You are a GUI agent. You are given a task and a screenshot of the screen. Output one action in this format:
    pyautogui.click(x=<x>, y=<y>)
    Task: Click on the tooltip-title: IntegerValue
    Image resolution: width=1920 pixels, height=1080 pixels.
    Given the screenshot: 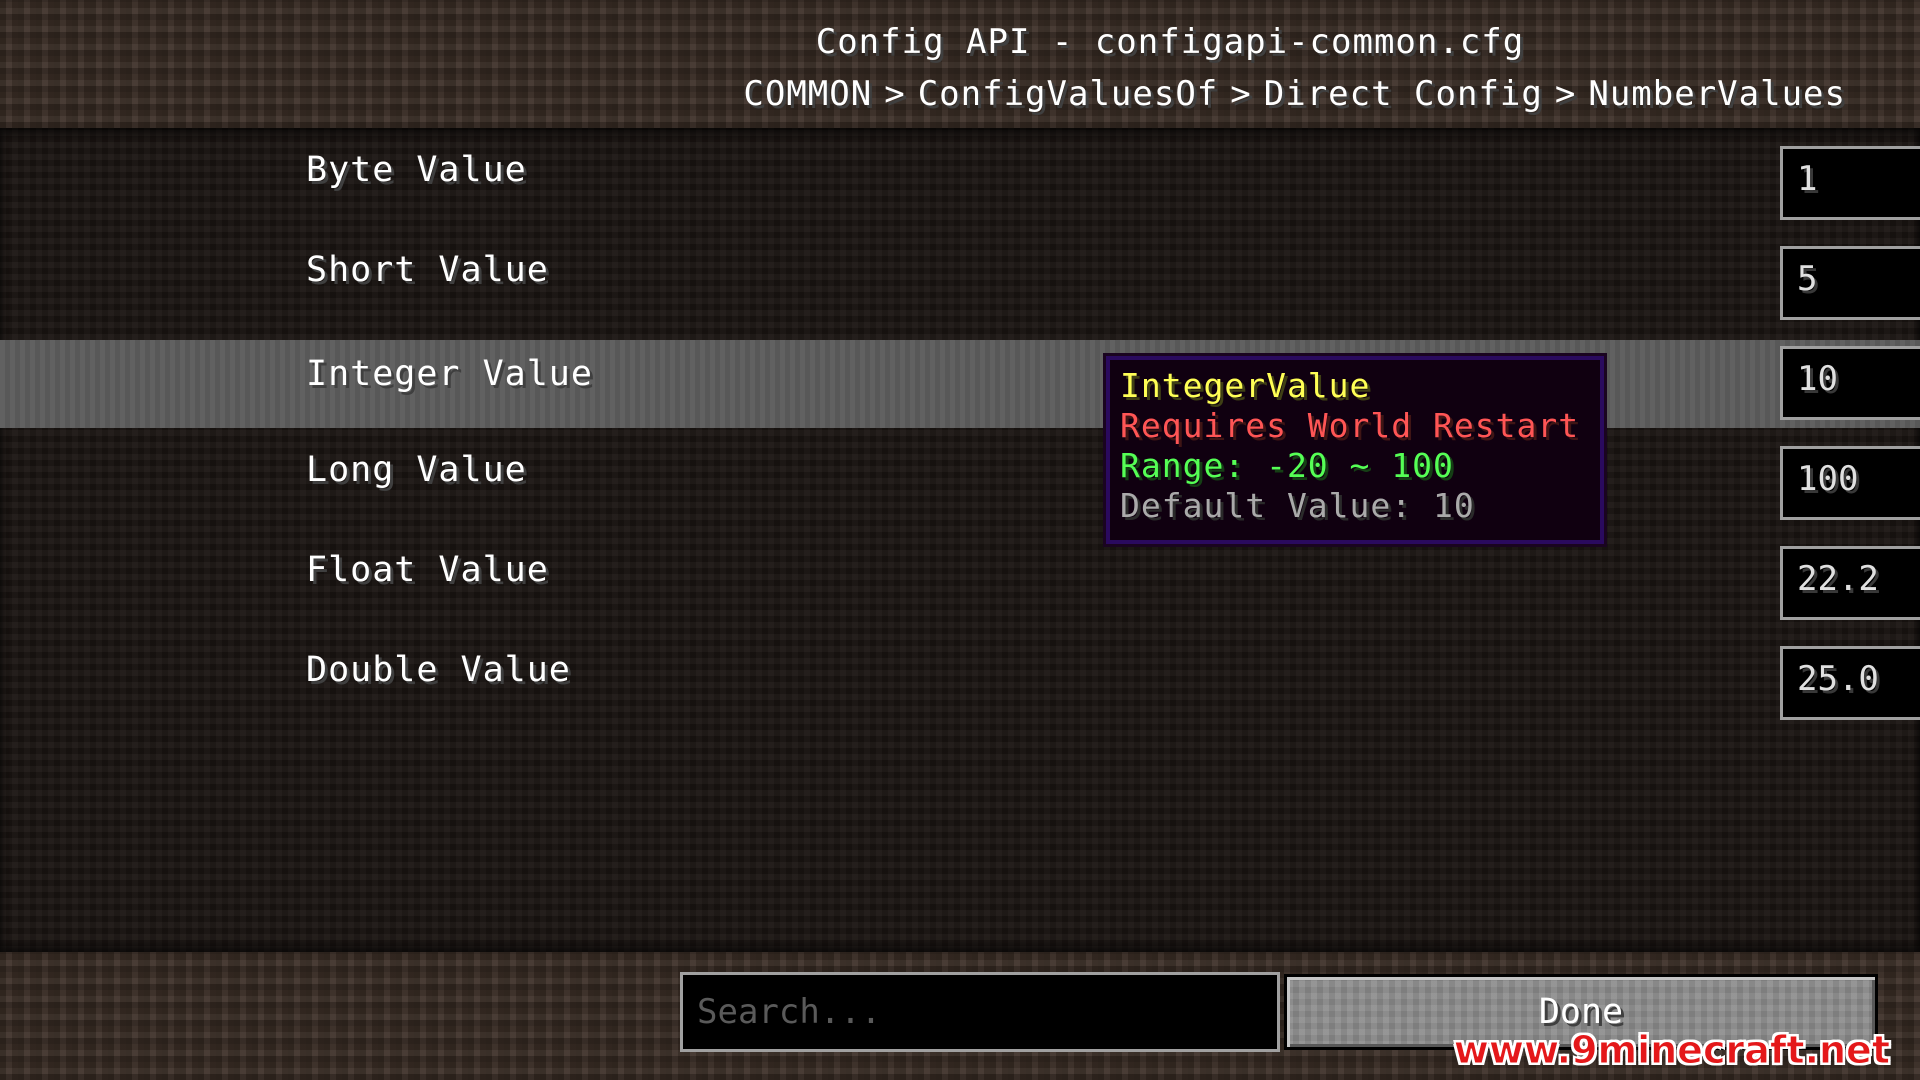 What is the action you would take?
    pyautogui.click(x=1245, y=385)
    